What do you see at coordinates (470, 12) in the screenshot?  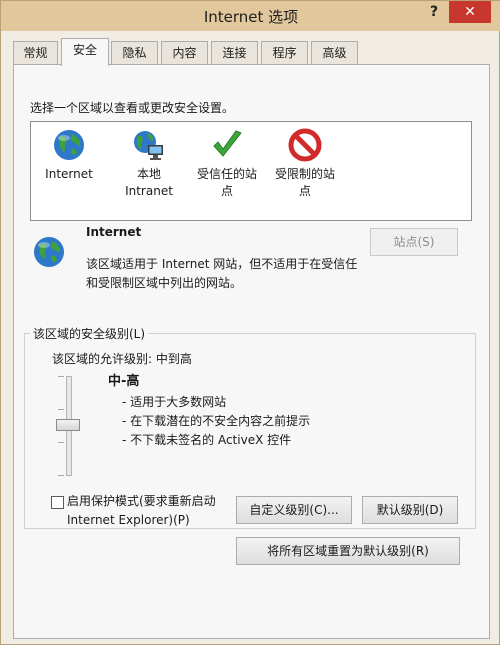 I see `close-button: ✕` at bounding box center [470, 12].